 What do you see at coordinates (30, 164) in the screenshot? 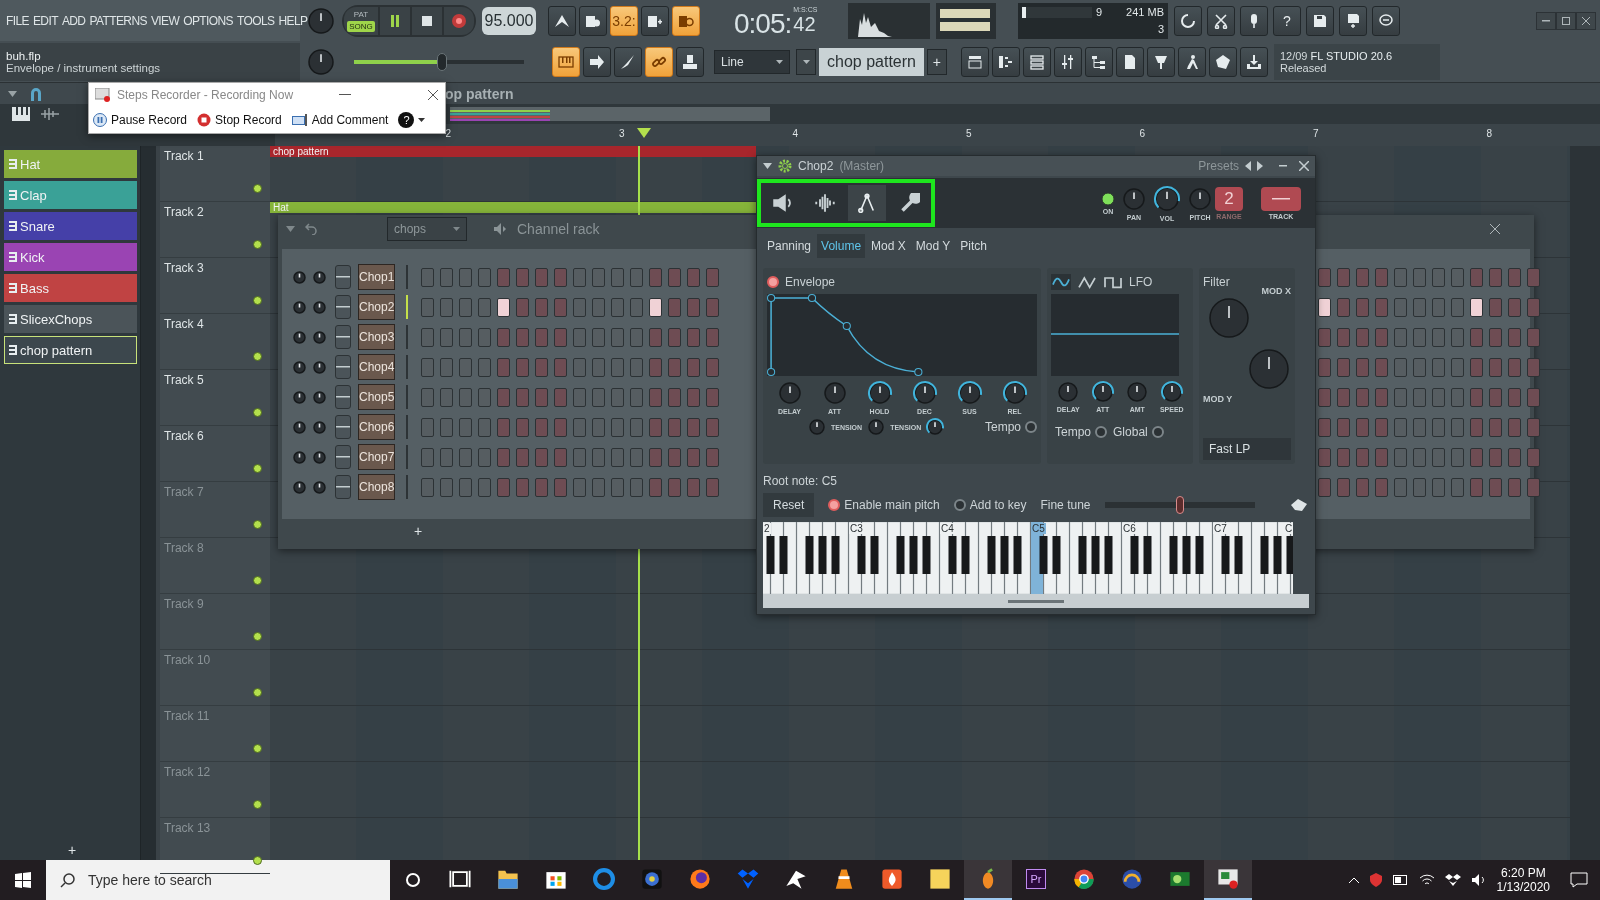
I see `pattern-name: Hat` at bounding box center [30, 164].